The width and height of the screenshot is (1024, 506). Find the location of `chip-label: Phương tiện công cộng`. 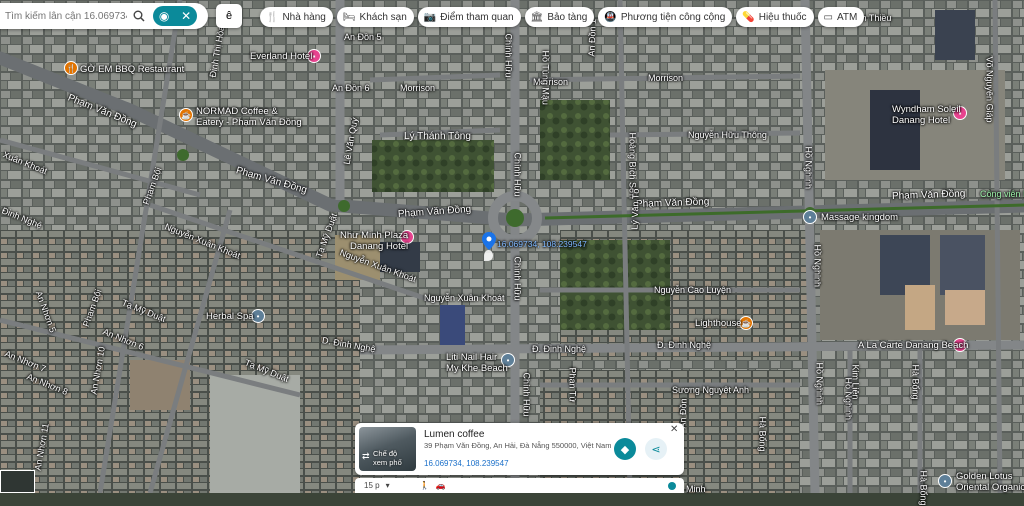

chip-label: Phương tiện công cộng is located at coordinates (673, 17).